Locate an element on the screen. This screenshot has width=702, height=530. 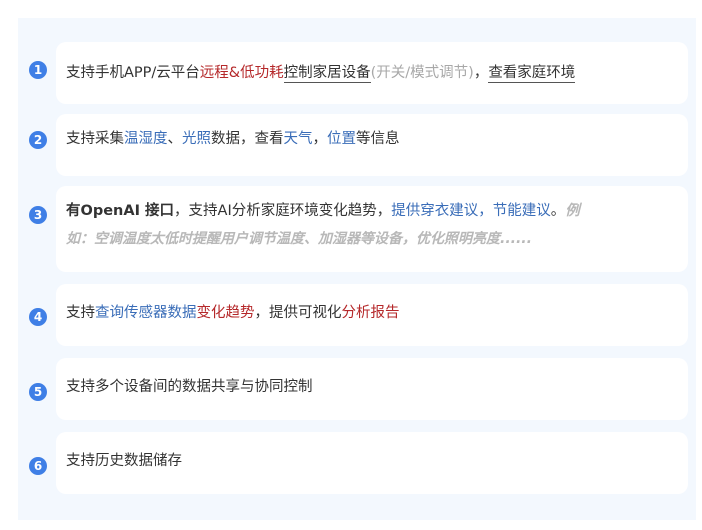
feature-text-1: 支持手机APP/云平台远程&低功耗控制家居设备(开关/模式调节)，查看家庭环境 is located at coordinates (321, 73).